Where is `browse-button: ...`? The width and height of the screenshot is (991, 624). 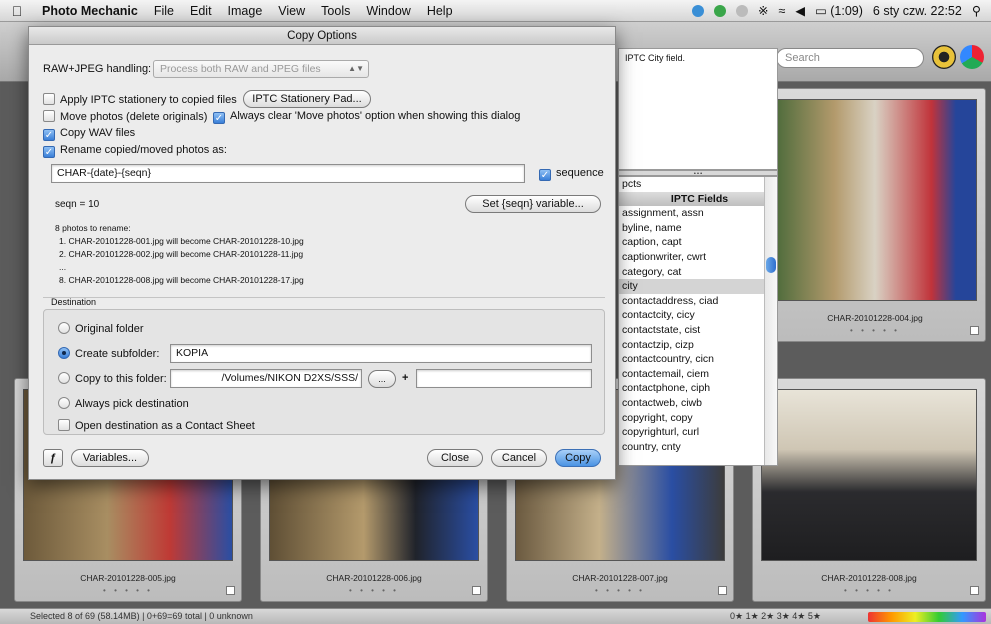 browse-button: ... is located at coordinates (382, 379).